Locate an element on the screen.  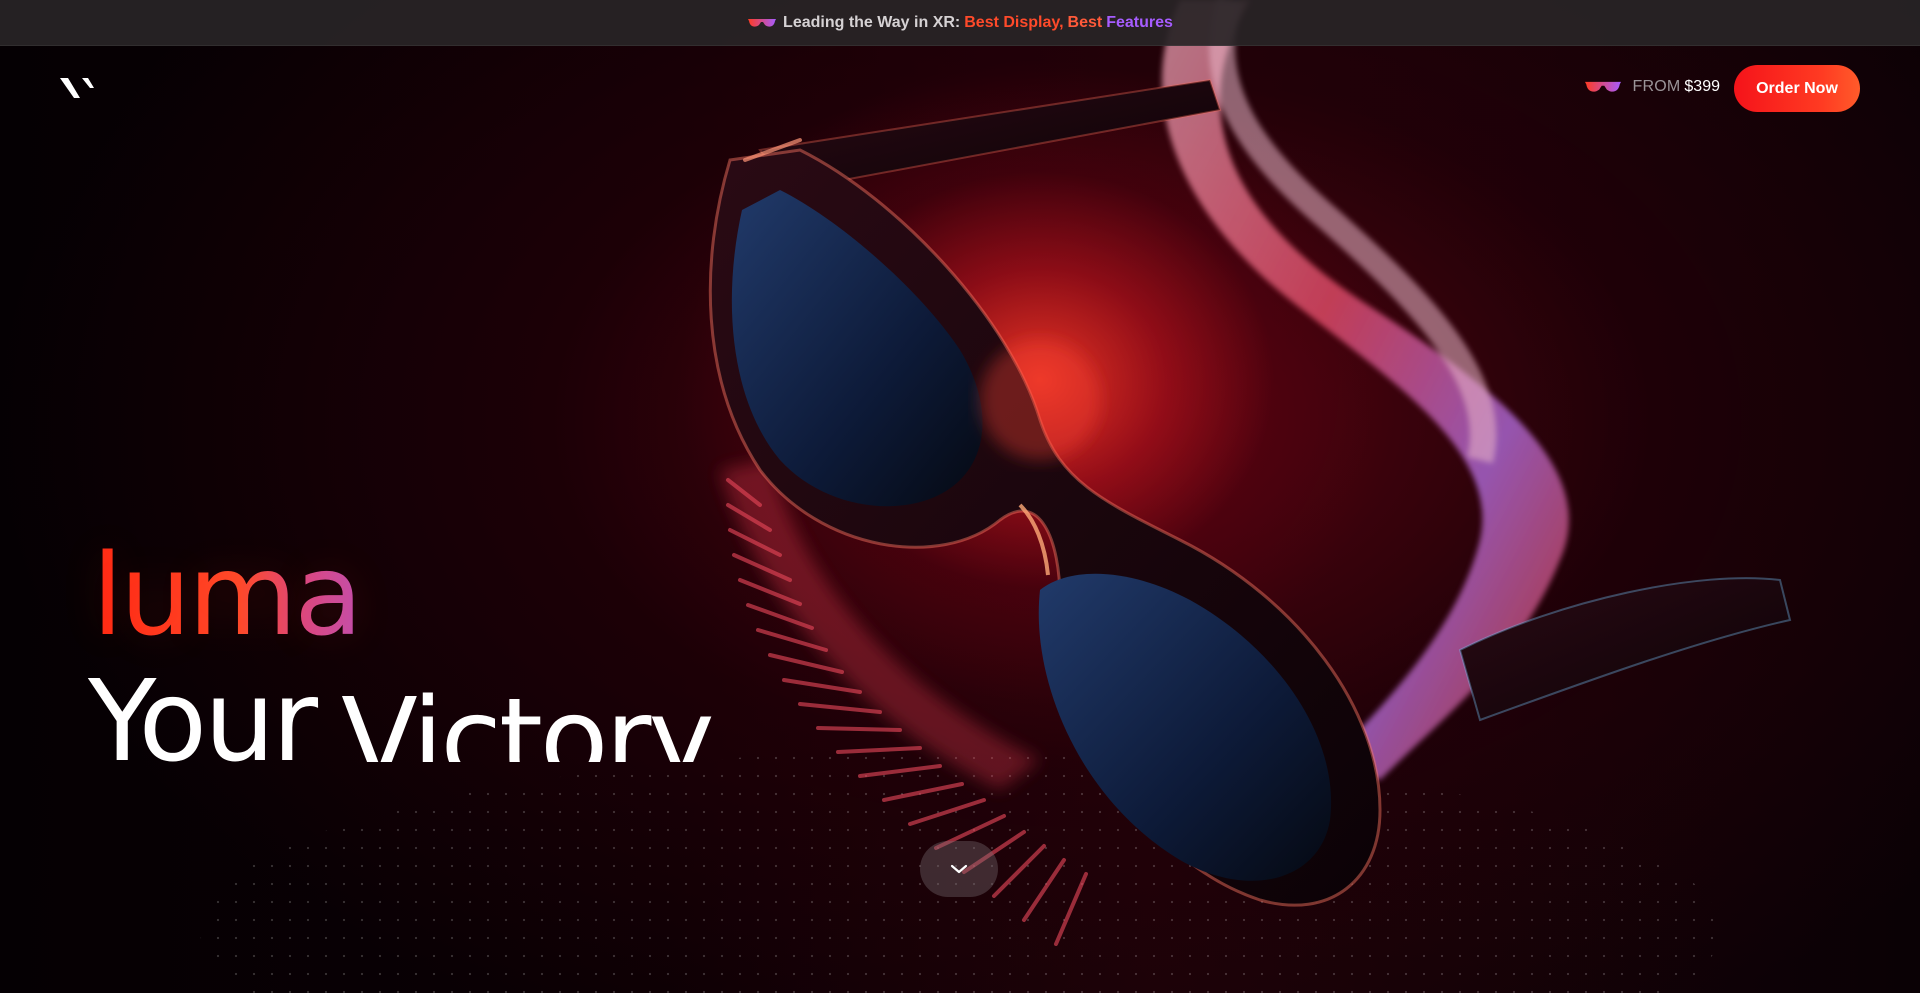
announcement-highlight-best: Best is located at coordinates (1085, 22).